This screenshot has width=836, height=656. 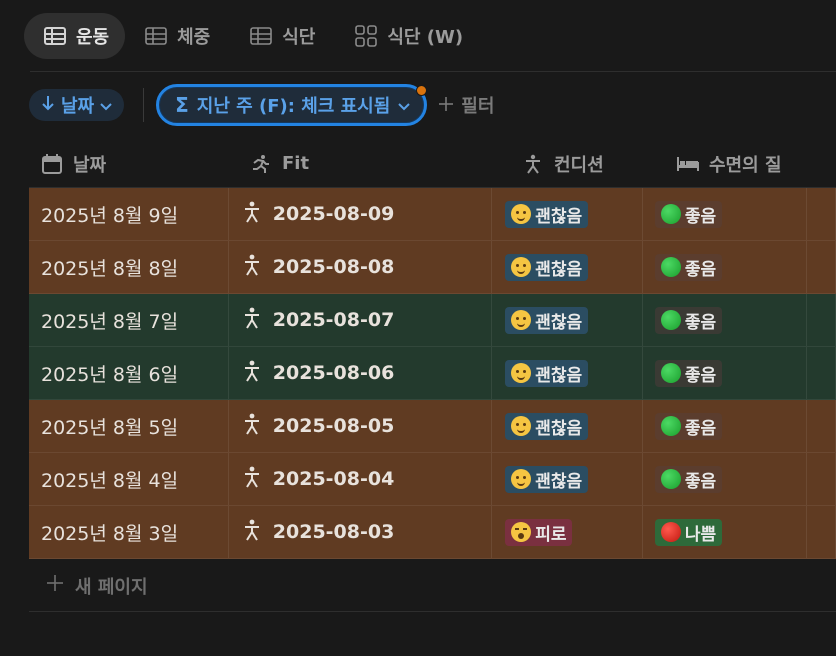 I want to click on column-header-fit: Fit, so click(x=372, y=163).